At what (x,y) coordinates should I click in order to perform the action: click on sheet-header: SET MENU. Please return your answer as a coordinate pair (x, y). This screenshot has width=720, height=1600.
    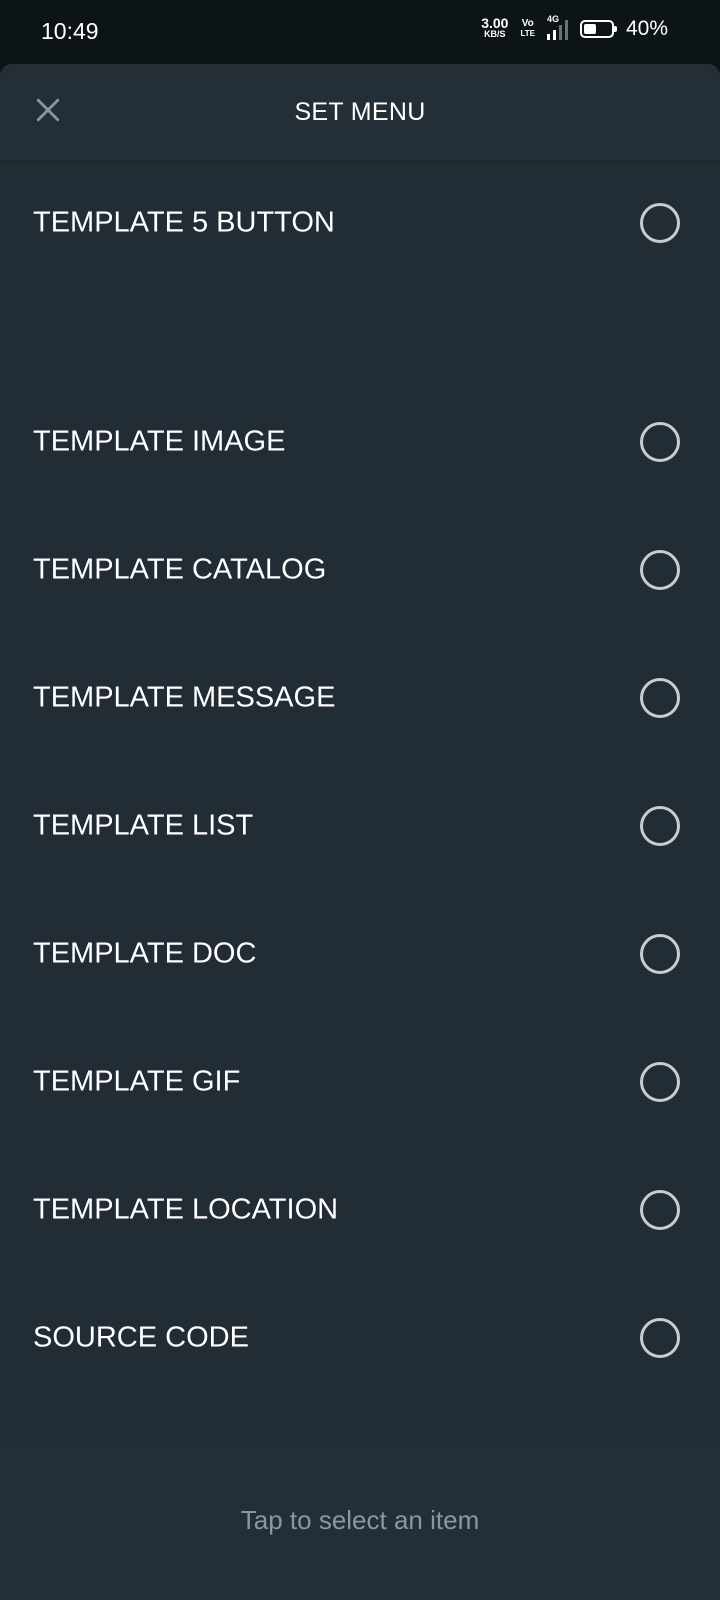
    Looking at the image, I should click on (360, 112).